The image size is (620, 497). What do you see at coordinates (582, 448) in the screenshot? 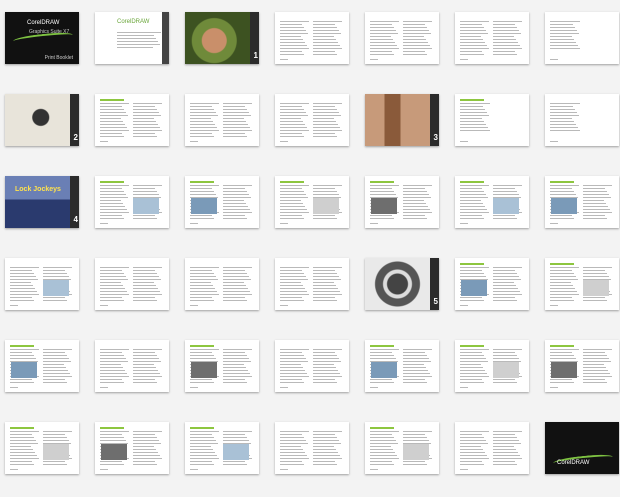
I see `page-thumbnail-42: CorelDRAW` at bounding box center [582, 448].